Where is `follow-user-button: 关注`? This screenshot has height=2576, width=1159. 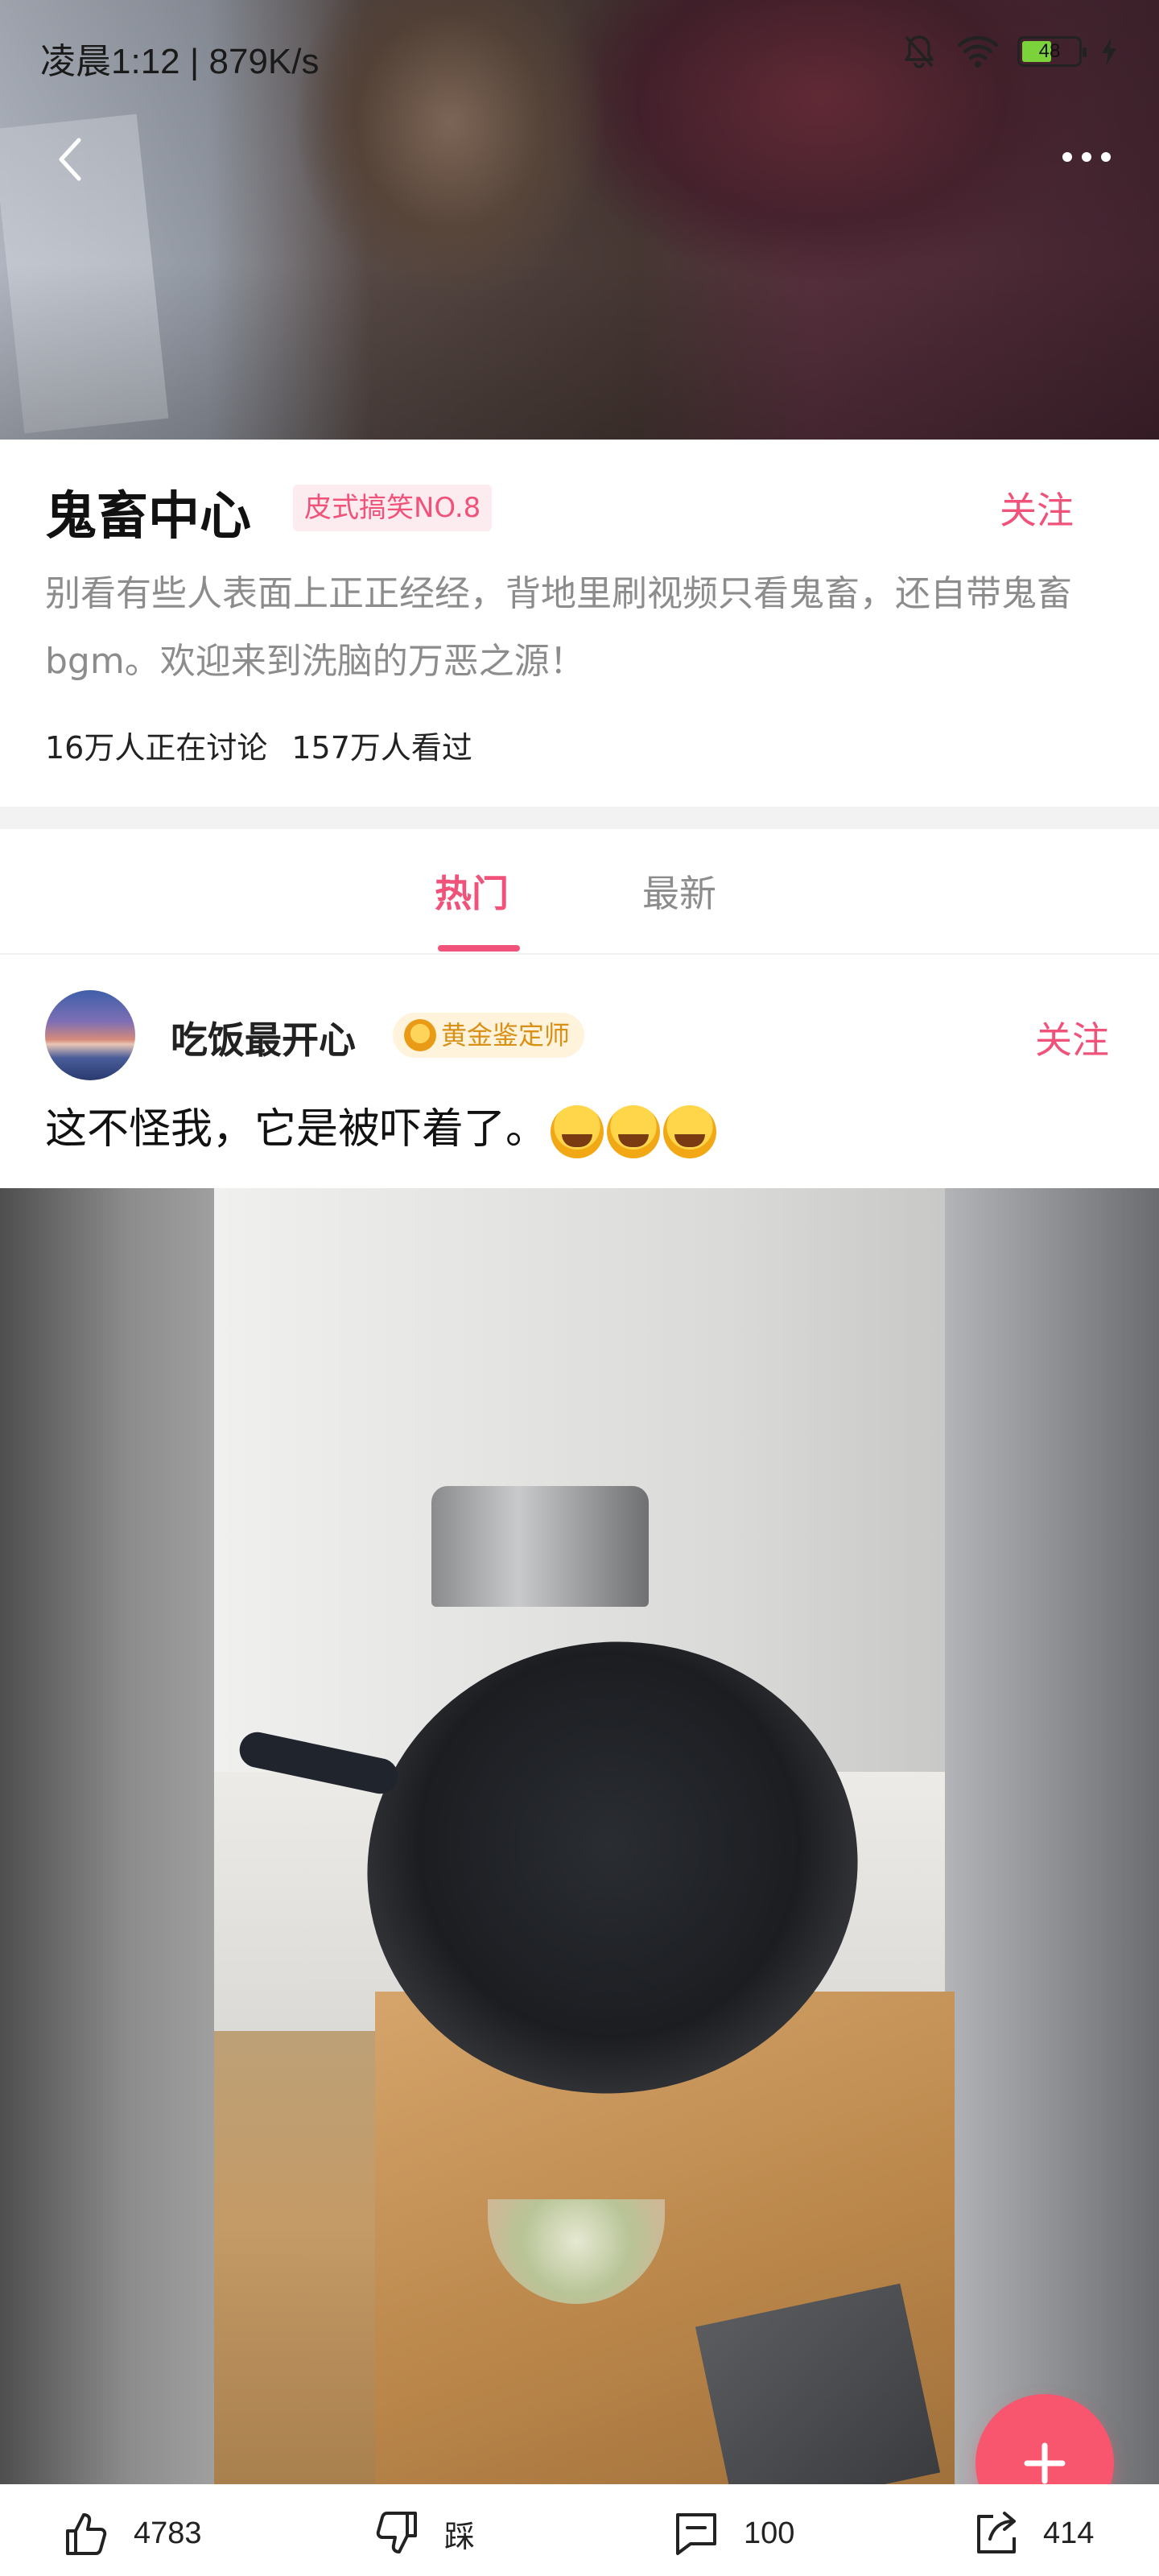
follow-user-button: 关注 is located at coordinates (1072, 1037).